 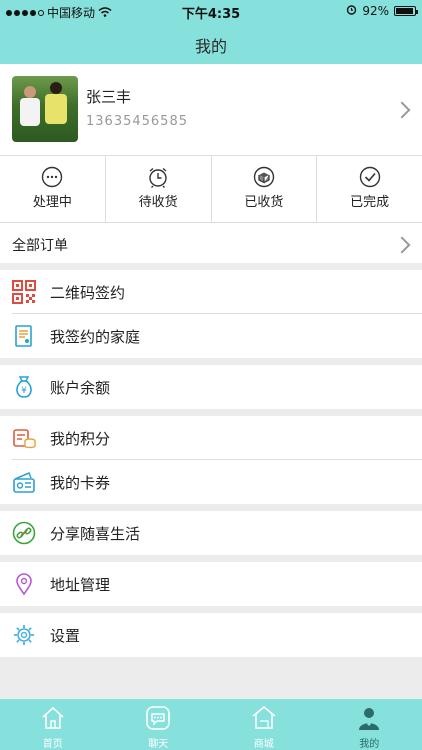 I want to click on order-tab-received: 已收货, so click(x=265, y=189).